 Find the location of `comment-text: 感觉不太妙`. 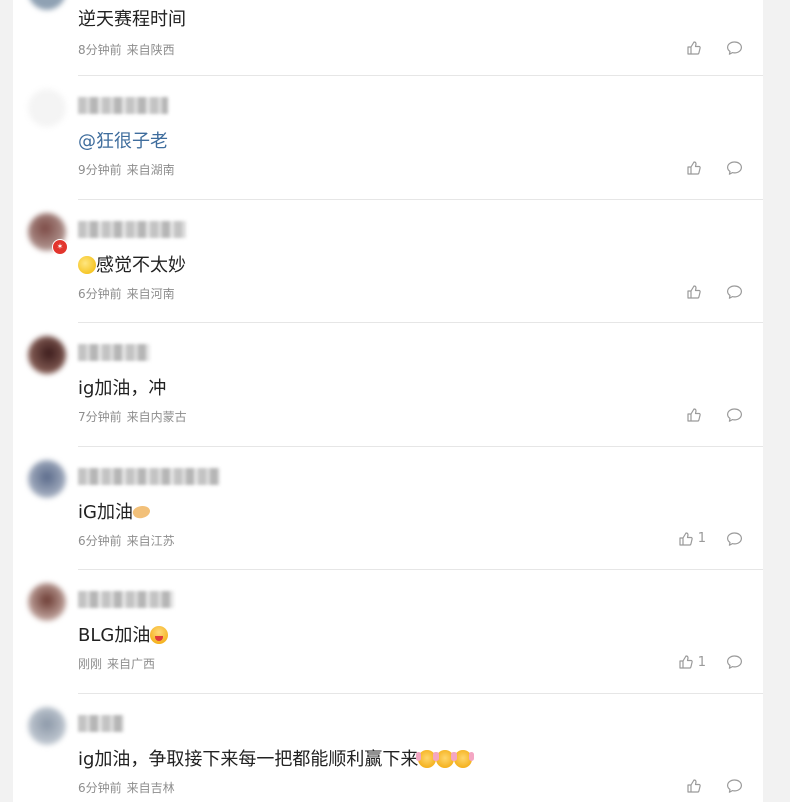

comment-text: 感觉不太妙 is located at coordinates (132, 264).